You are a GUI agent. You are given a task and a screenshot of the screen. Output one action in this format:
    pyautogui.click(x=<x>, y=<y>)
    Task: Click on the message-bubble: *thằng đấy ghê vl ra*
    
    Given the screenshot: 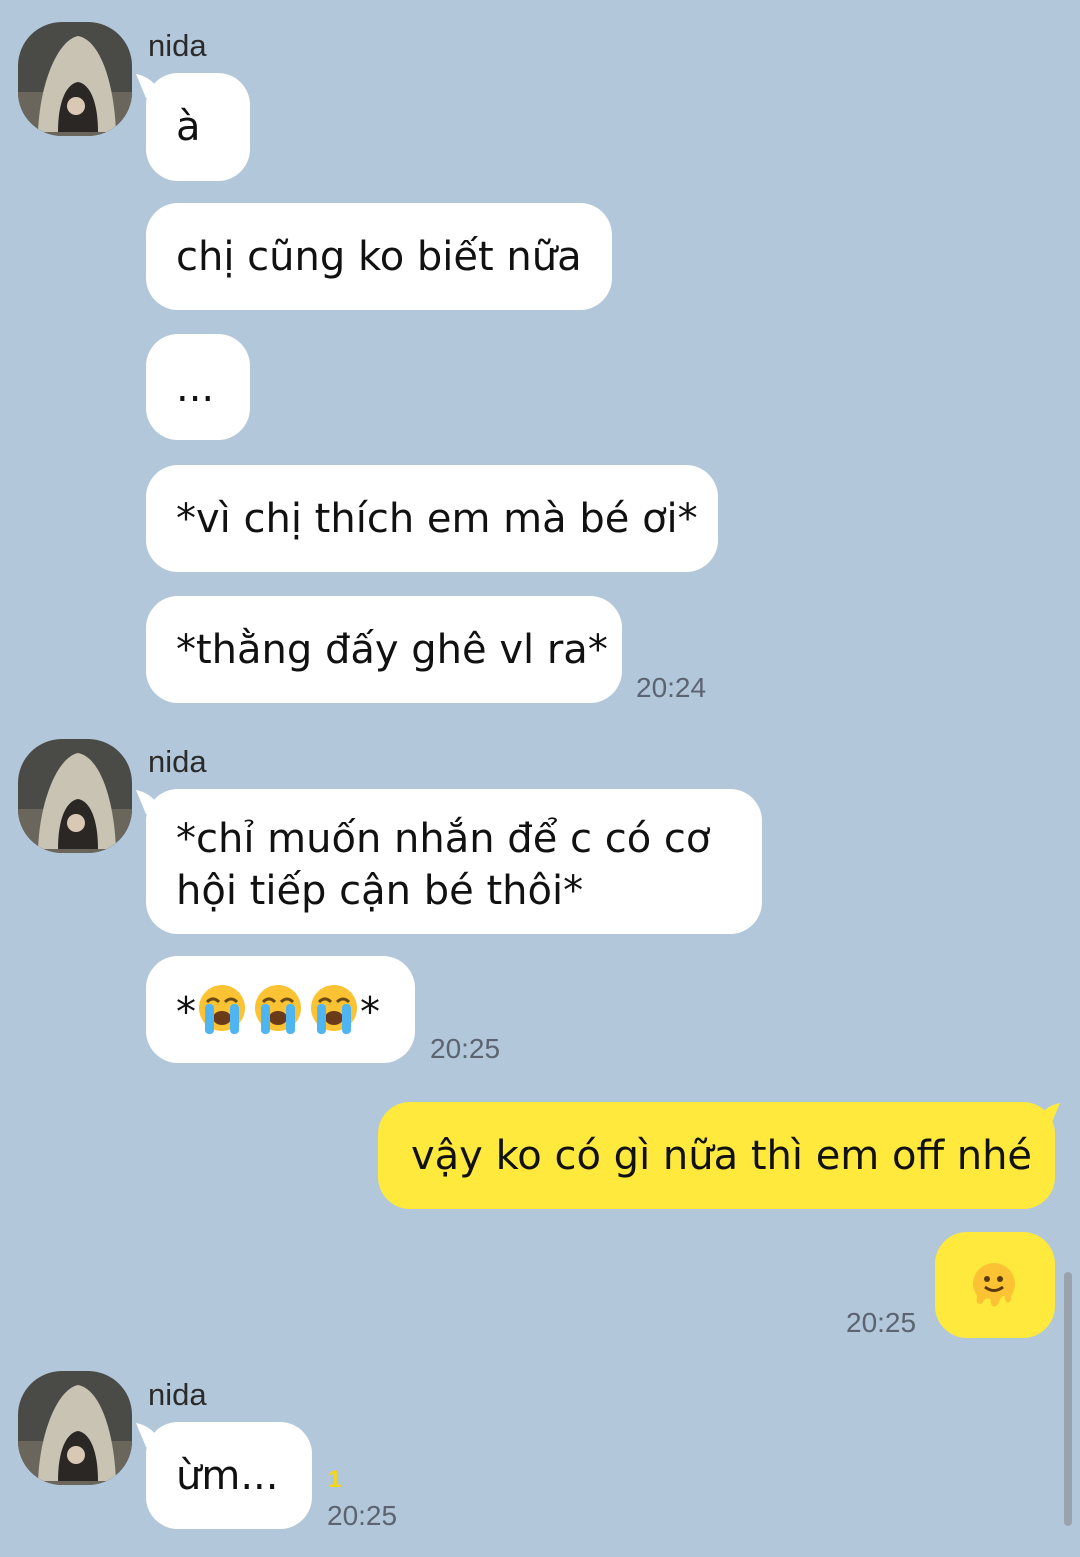 What is the action you would take?
    pyautogui.click(x=384, y=649)
    